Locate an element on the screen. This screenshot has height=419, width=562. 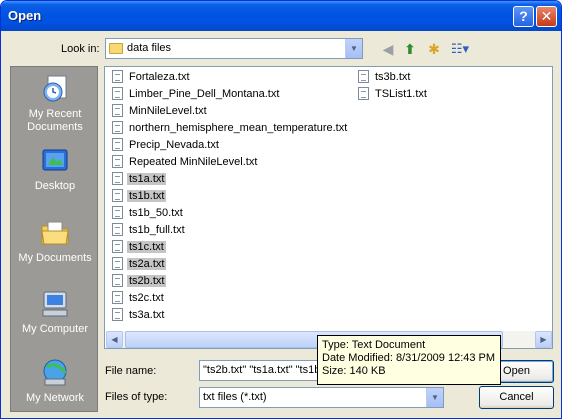
file-item: ts1a.txt is located at coordinates (137, 179).